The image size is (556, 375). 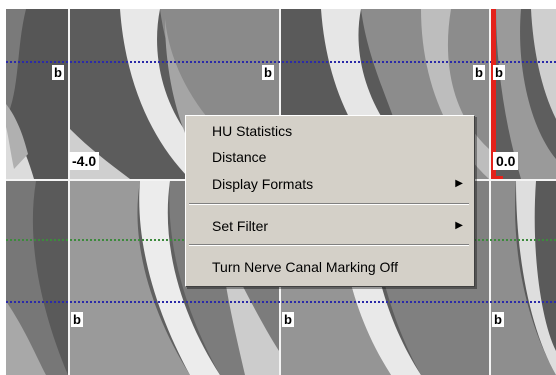 What do you see at coordinates (84, 161) in the screenshot?
I see `slice-position-label: -4.0` at bounding box center [84, 161].